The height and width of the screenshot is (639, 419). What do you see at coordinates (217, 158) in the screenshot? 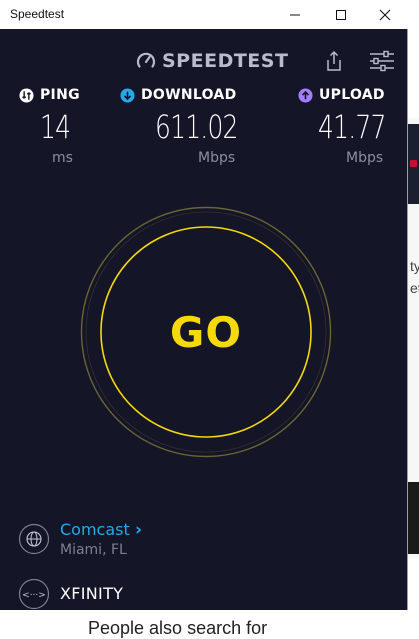
I see `download-unit: Mbps` at bounding box center [217, 158].